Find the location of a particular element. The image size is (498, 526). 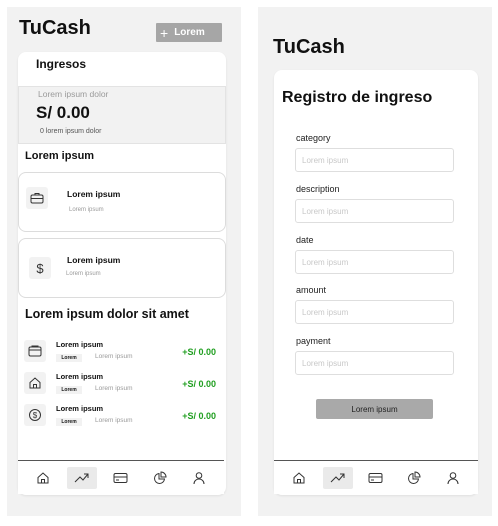

date-label: date is located at coordinates (305, 240).